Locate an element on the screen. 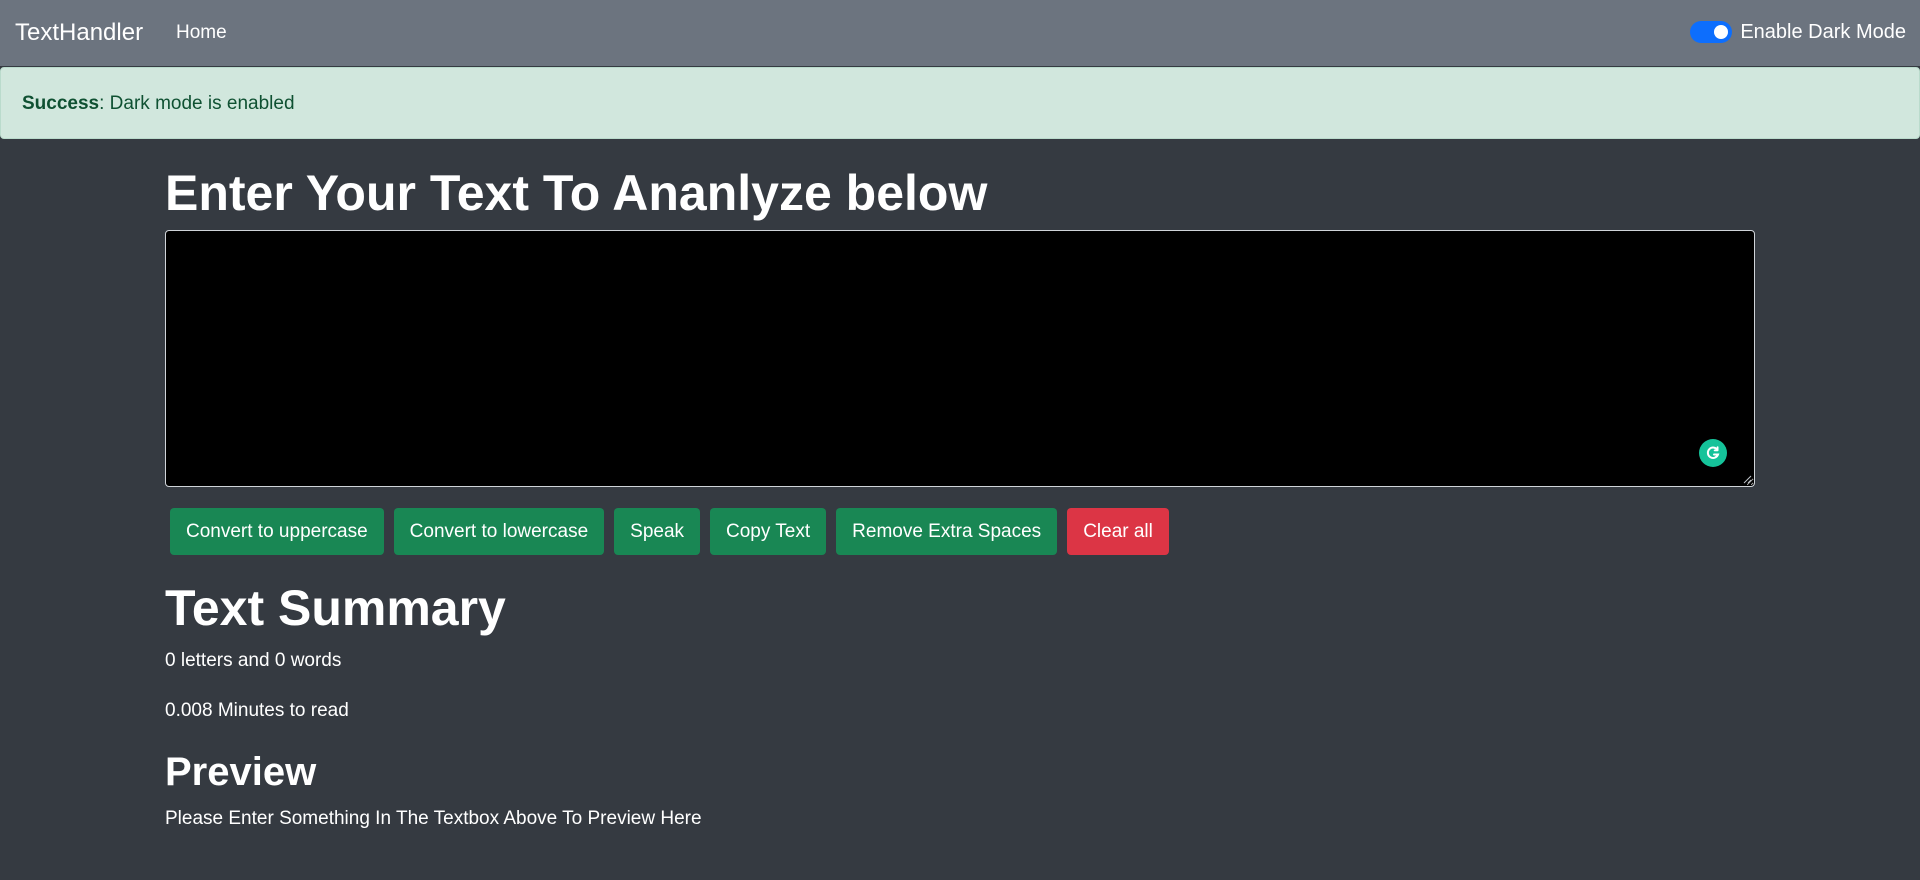 This screenshot has height=880, width=1920. nav-home-link: Home is located at coordinates (201, 33).